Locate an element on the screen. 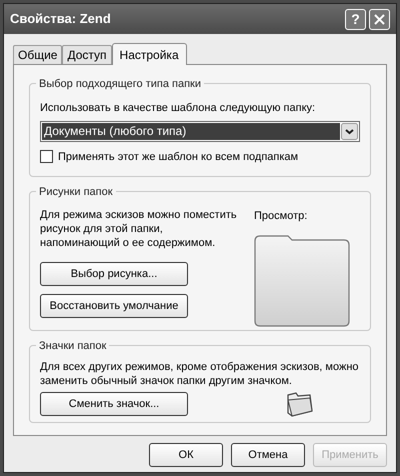 Image resolution: width=400 pixels, height=476 pixels. chevron-down-icon is located at coordinates (349, 131).